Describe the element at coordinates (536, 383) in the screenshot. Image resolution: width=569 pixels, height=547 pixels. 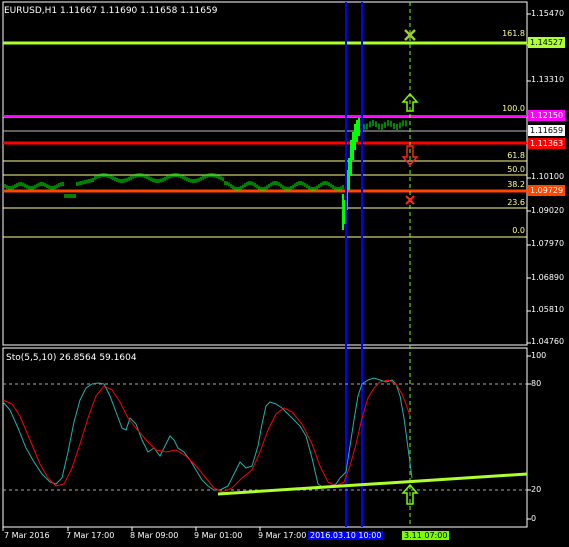
I see `stoch-axis-80: 80` at that location.